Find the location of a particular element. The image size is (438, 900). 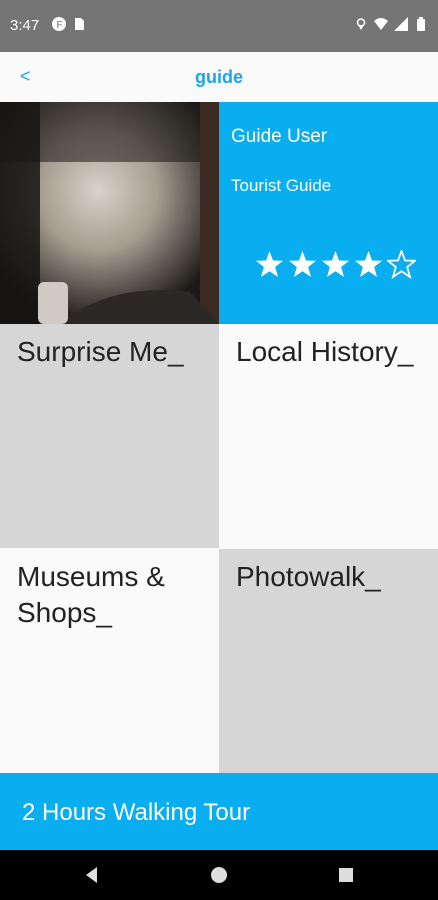

location-icon is located at coordinates (361, 24).